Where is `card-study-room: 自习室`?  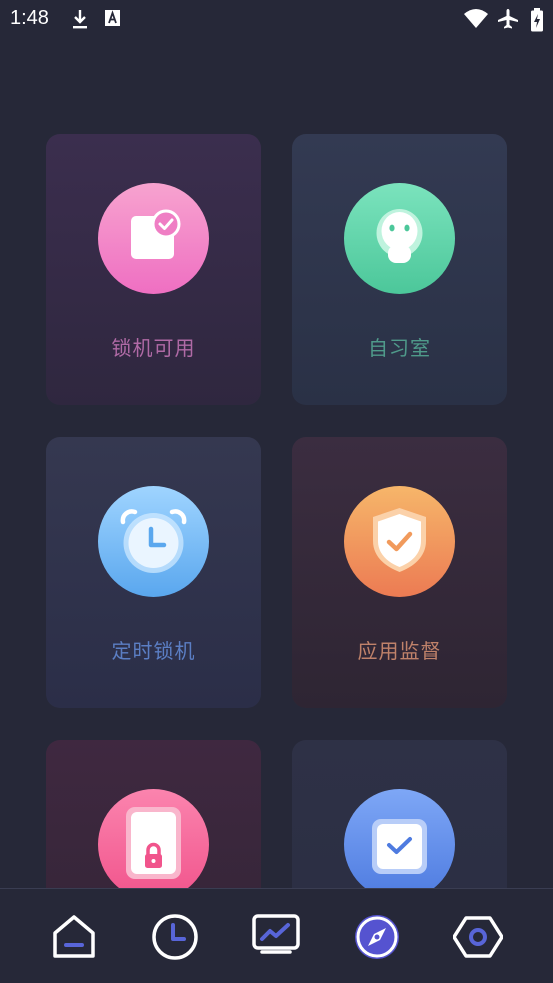 card-study-room: 自习室 is located at coordinates (399, 269).